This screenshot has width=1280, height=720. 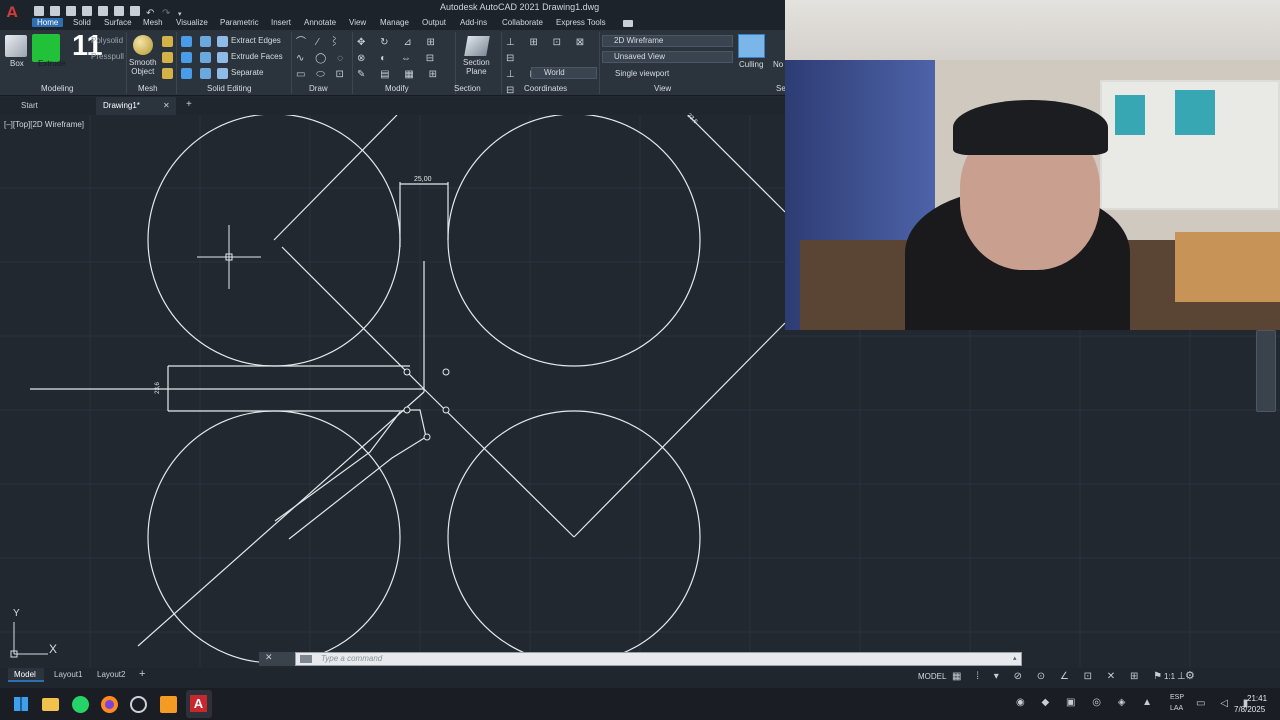 I want to click on tab-addins: Add-ins, so click(x=473, y=22).